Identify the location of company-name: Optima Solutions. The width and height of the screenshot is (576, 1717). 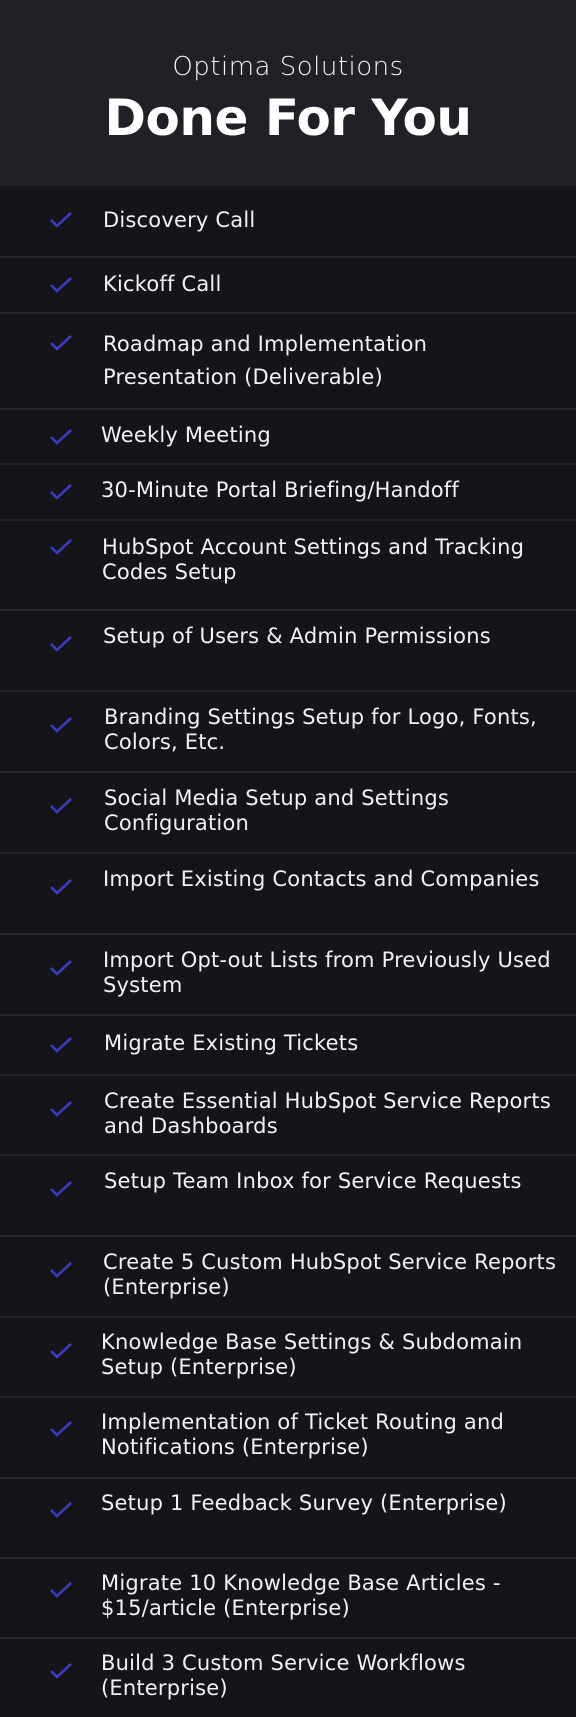
(288, 67).